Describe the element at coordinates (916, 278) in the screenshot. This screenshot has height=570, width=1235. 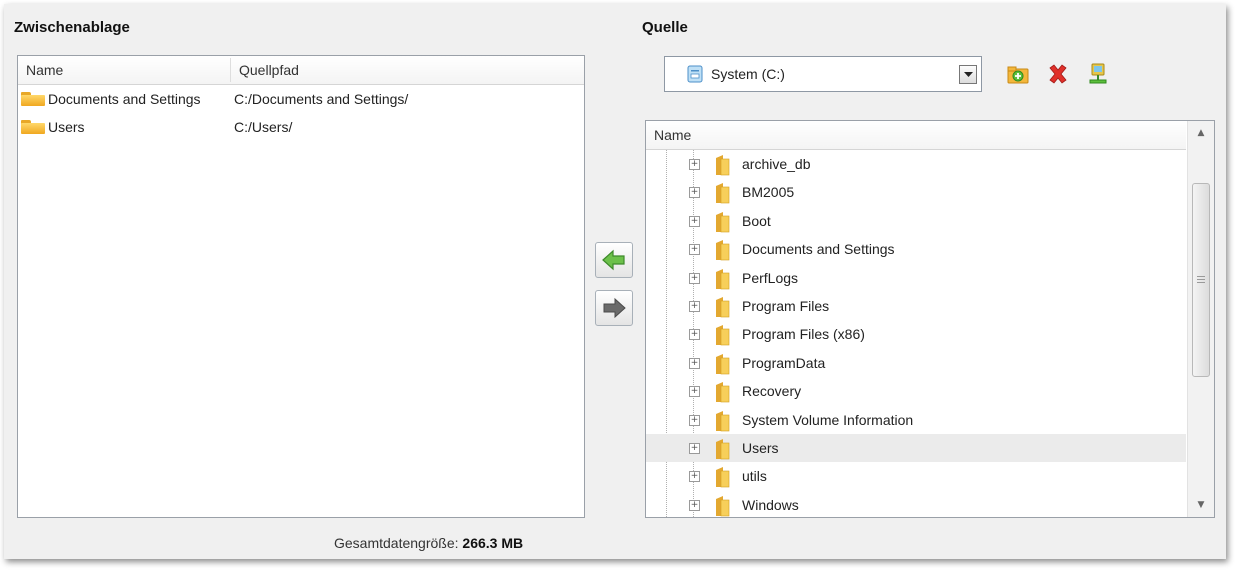
I see `tree-item: + PerfLogs` at that location.